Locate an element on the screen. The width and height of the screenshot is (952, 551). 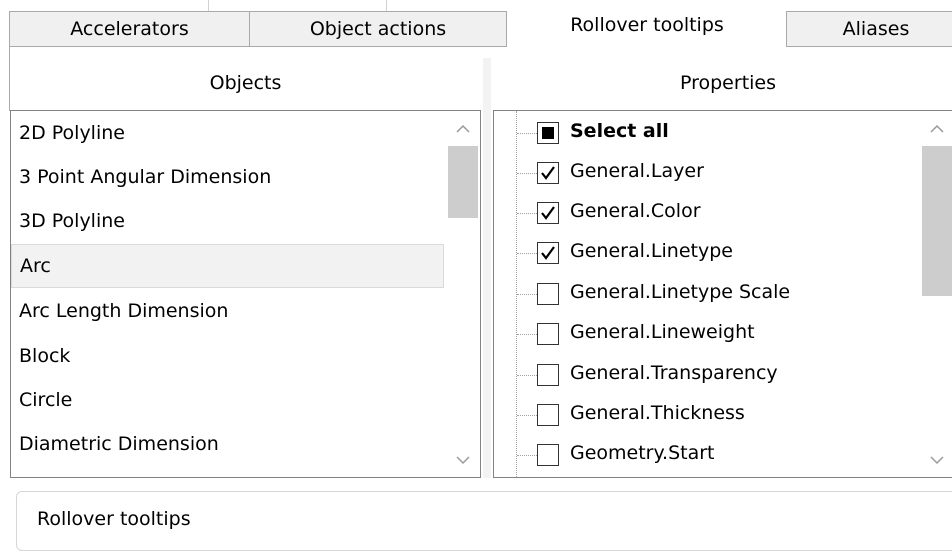
tab-label: Object actions is located at coordinates (378, 29).